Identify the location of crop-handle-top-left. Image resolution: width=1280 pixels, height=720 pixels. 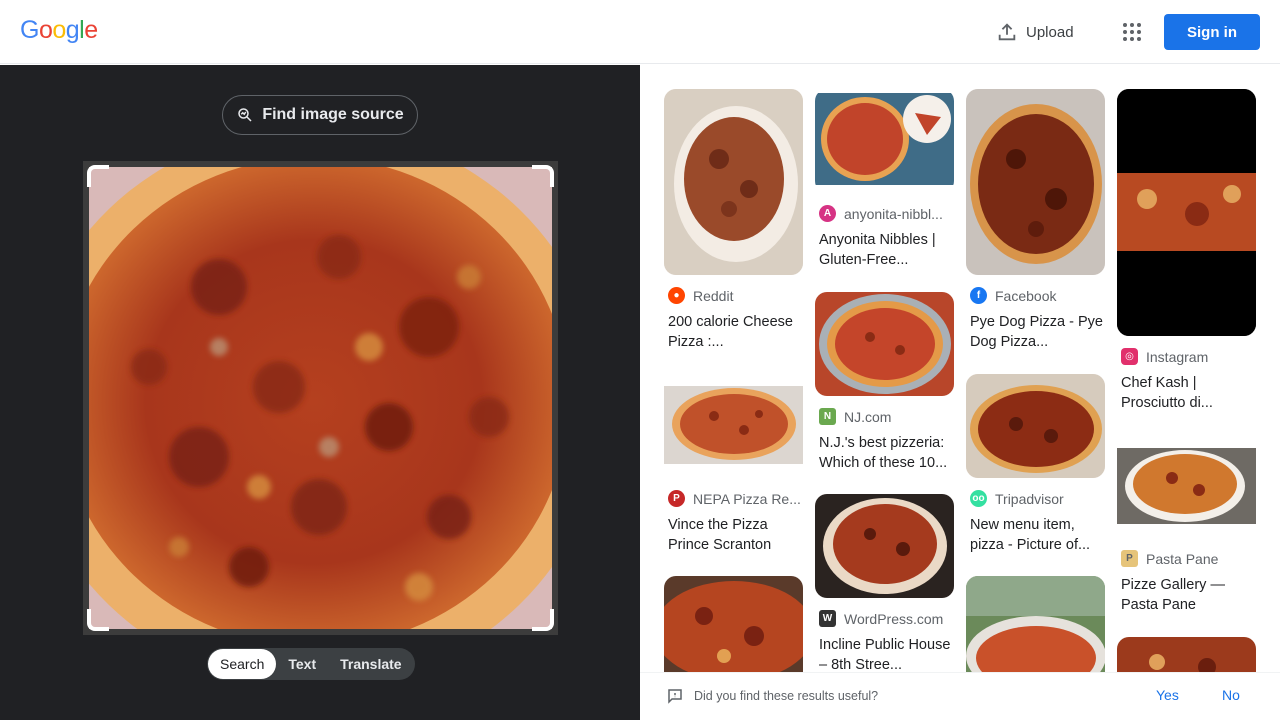
(98, 176).